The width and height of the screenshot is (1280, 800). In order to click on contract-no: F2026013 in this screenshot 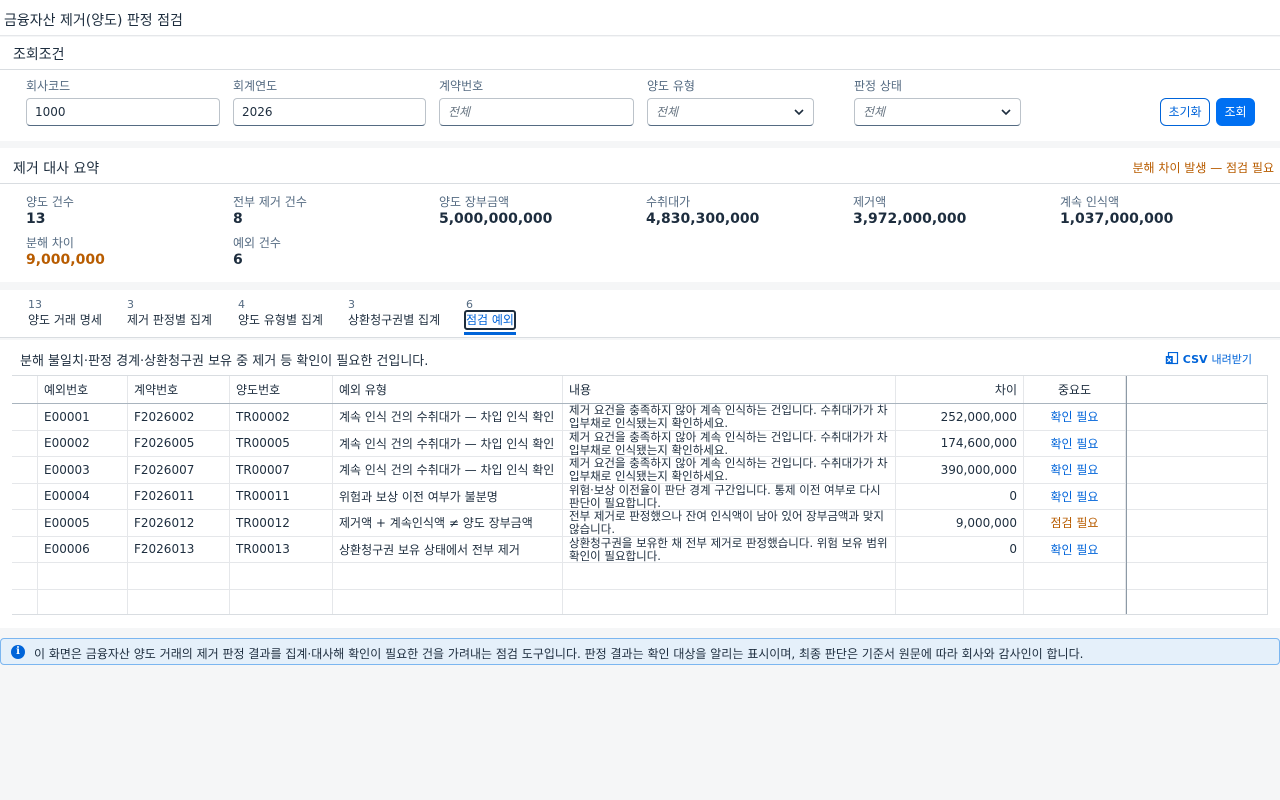, I will do `click(179, 549)`.